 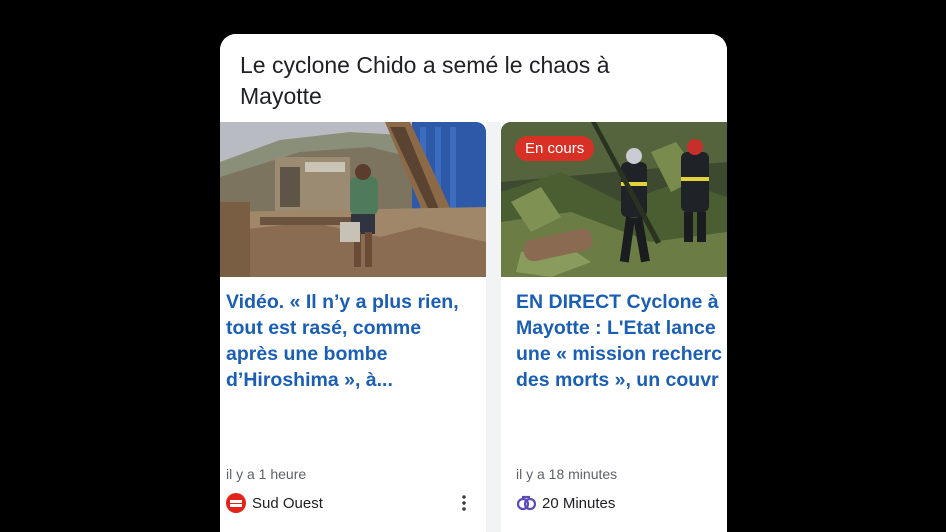 What do you see at coordinates (287, 503) in the screenshot?
I see `source-name: Sud Ouest` at bounding box center [287, 503].